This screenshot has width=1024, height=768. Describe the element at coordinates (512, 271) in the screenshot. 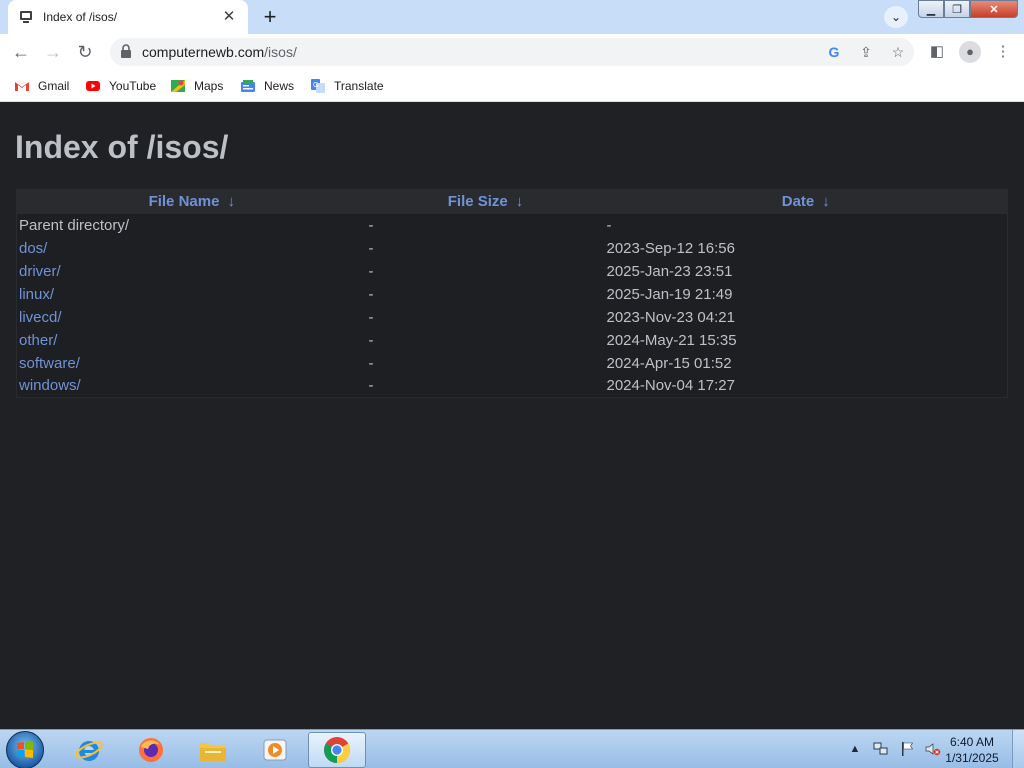

I see `table-row: driver/ - 2025-Jan-23 23:51` at that location.